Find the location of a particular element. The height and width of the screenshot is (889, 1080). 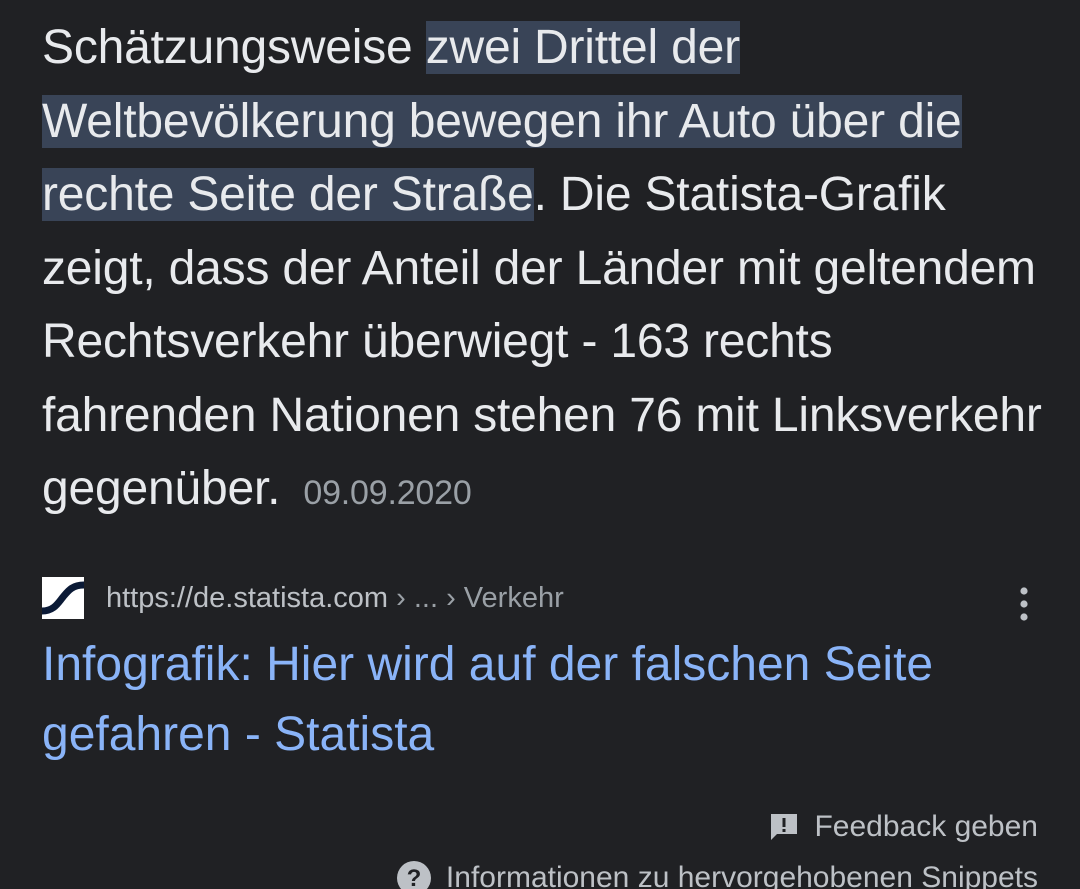

feedback-button: Feedback geben is located at coordinates (903, 827).